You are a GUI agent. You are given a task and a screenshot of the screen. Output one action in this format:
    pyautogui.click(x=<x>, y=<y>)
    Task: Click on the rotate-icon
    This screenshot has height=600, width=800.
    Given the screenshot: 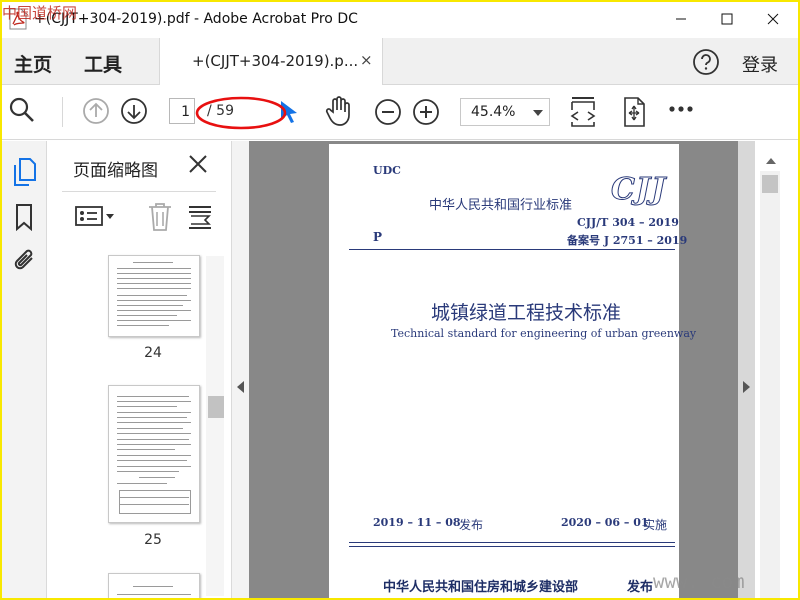 What is the action you would take?
    pyautogui.click(x=634, y=112)
    